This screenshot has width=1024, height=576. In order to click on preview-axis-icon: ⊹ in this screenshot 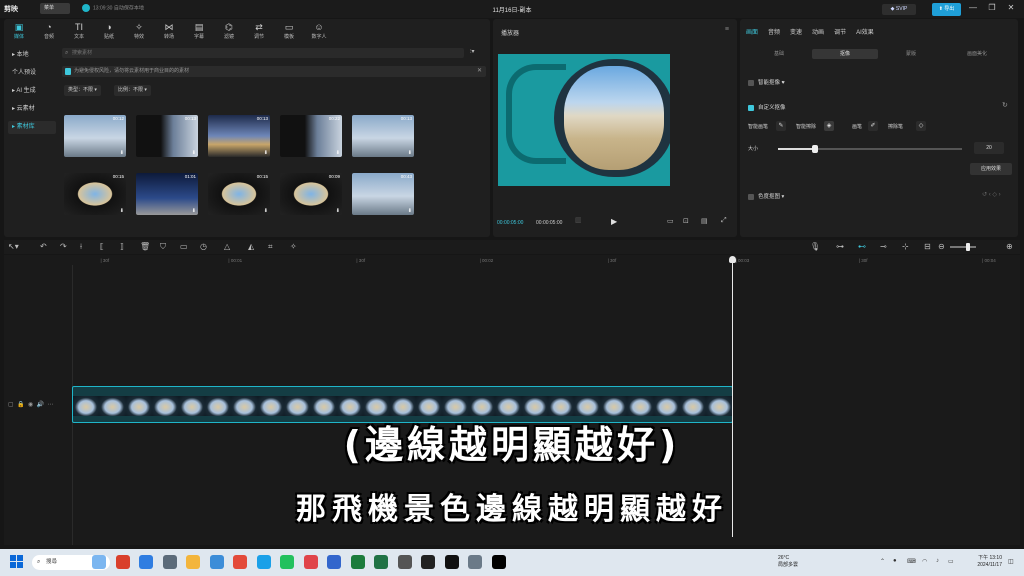, I will do `click(905, 246)`.